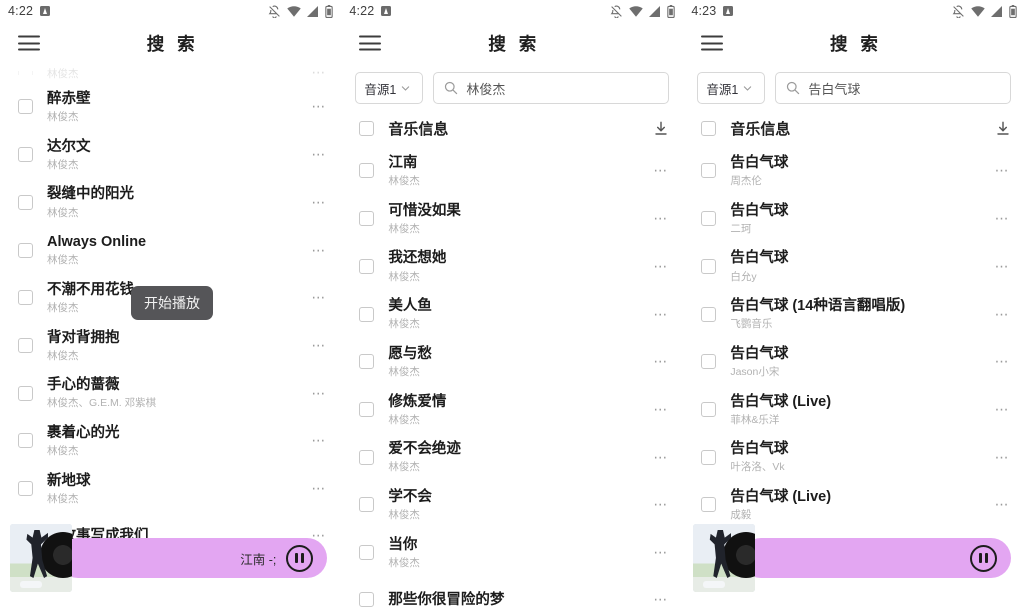 The width and height of the screenshot is (1024, 607). I want to click on song-list-item: 告白气球 叶洛洛、Vk ⋯, so click(853, 457).